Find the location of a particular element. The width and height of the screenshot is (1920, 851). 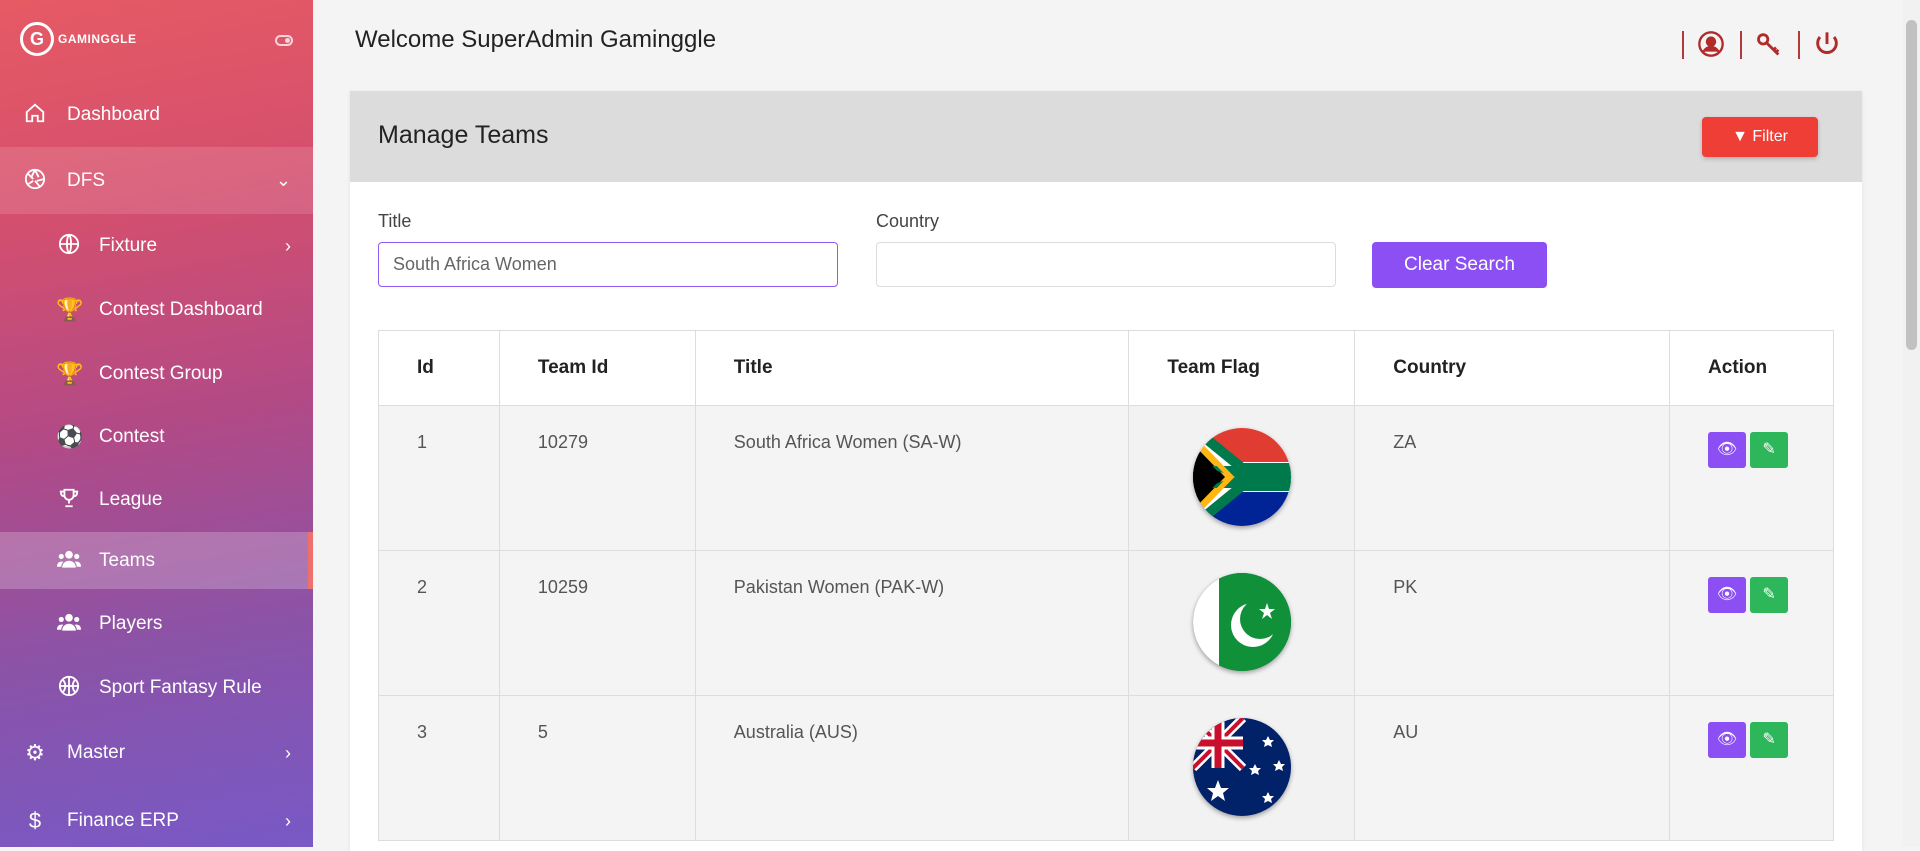

sidebar-item-contest-group: 🏆 Contest Group is located at coordinates (156, 373).